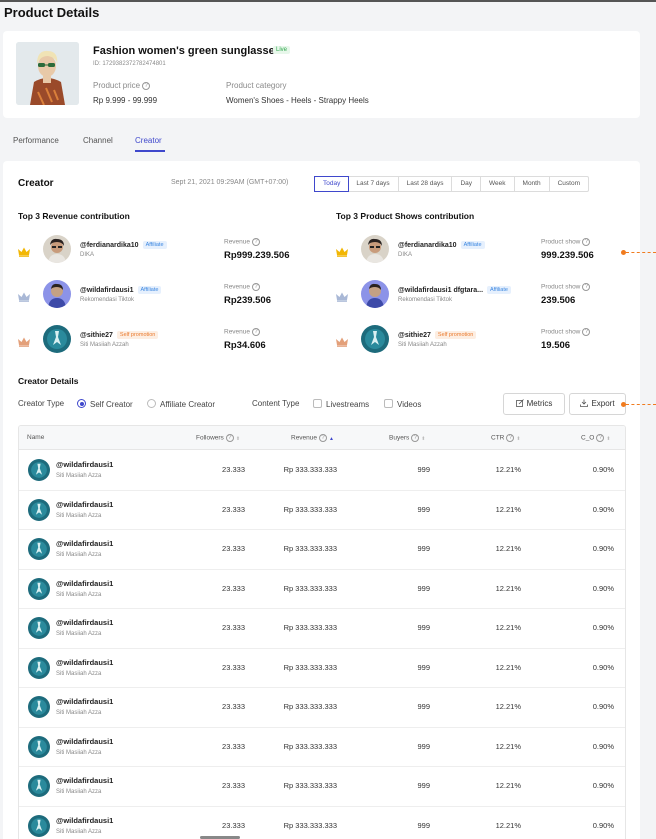  I want to click on column-ctr: CTR? ⬍, so click(506, 438).